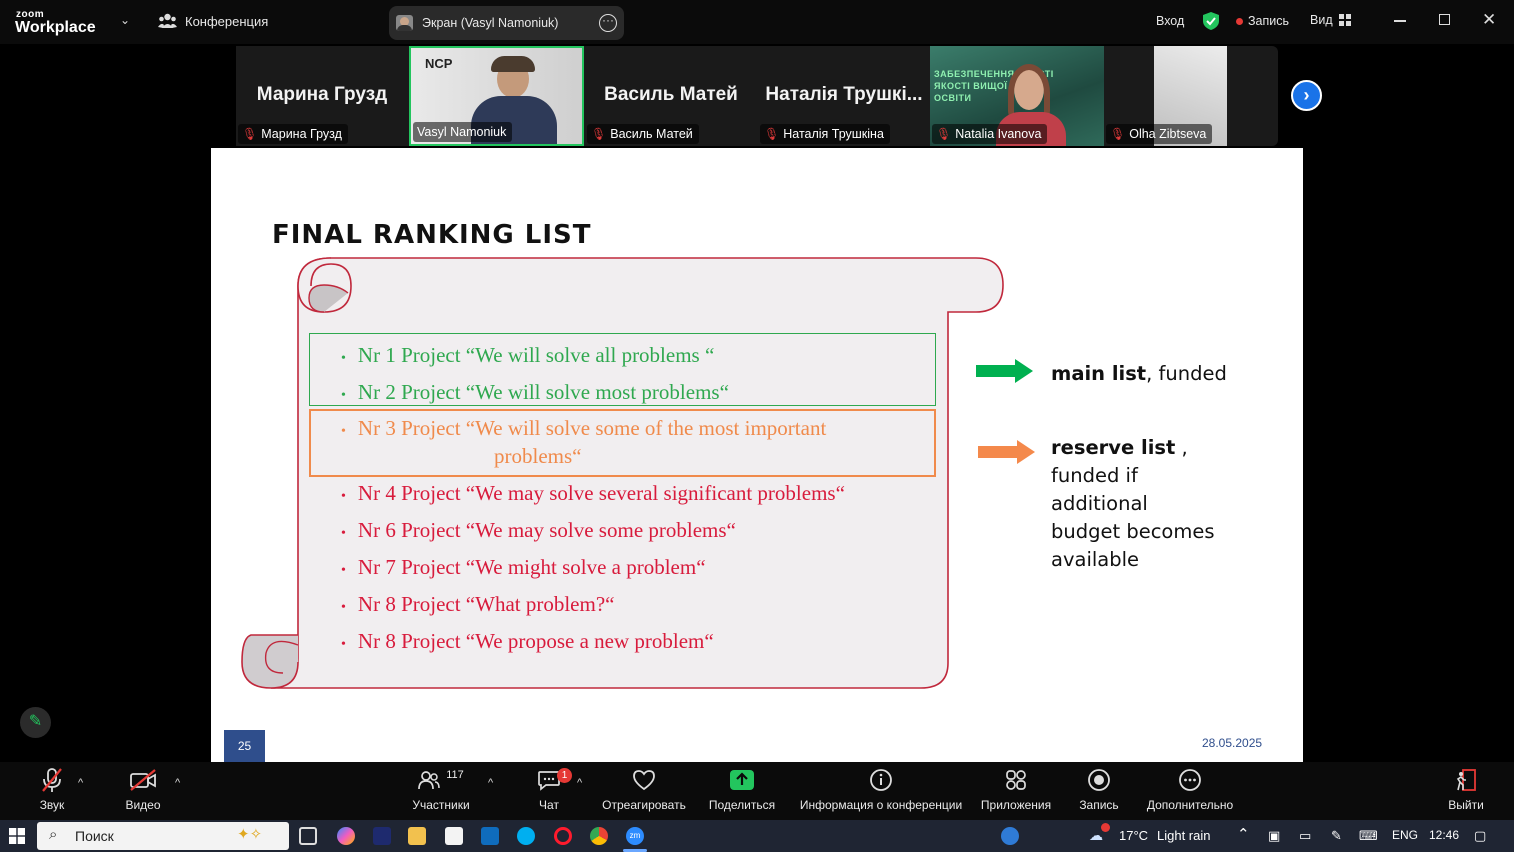  Describe the element at coordinates (1016, 780) in the screenshot. I see `apps-icon` at that location.